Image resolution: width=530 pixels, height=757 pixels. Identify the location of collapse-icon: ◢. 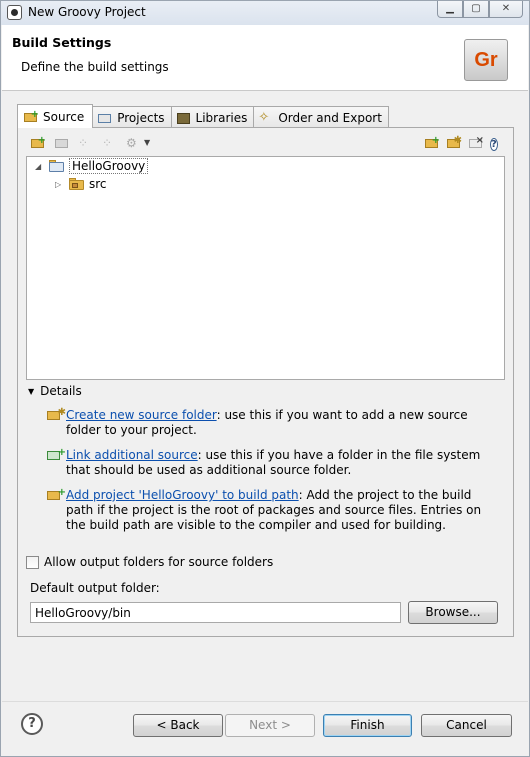
(40, 166).